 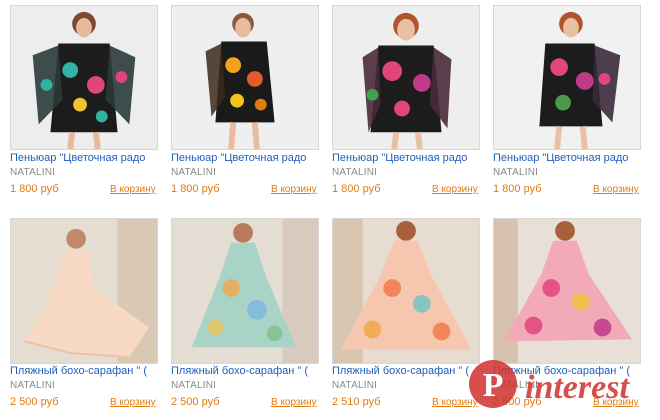 What do you see at coordinates (493, 385) in the screenshot?
I see `svg-text: P` at bounding box center [493, 385].